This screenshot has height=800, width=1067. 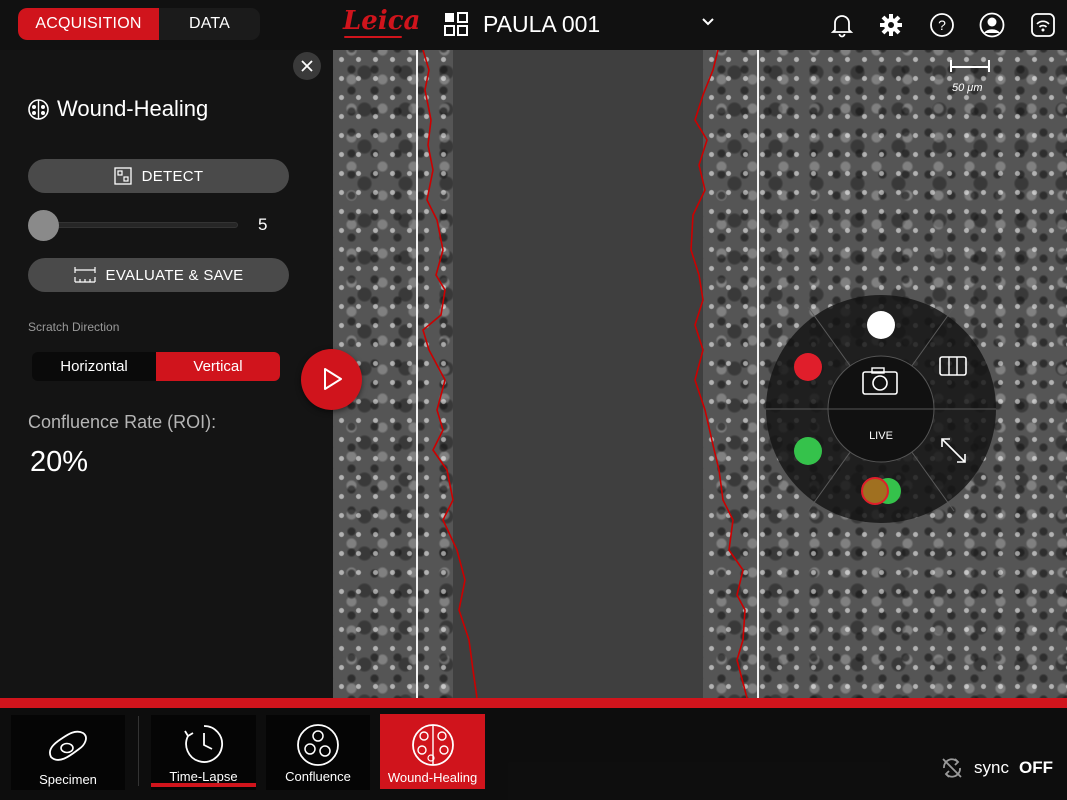 I want to click on threshold-slider-thumb, so click(x=43, y=225).